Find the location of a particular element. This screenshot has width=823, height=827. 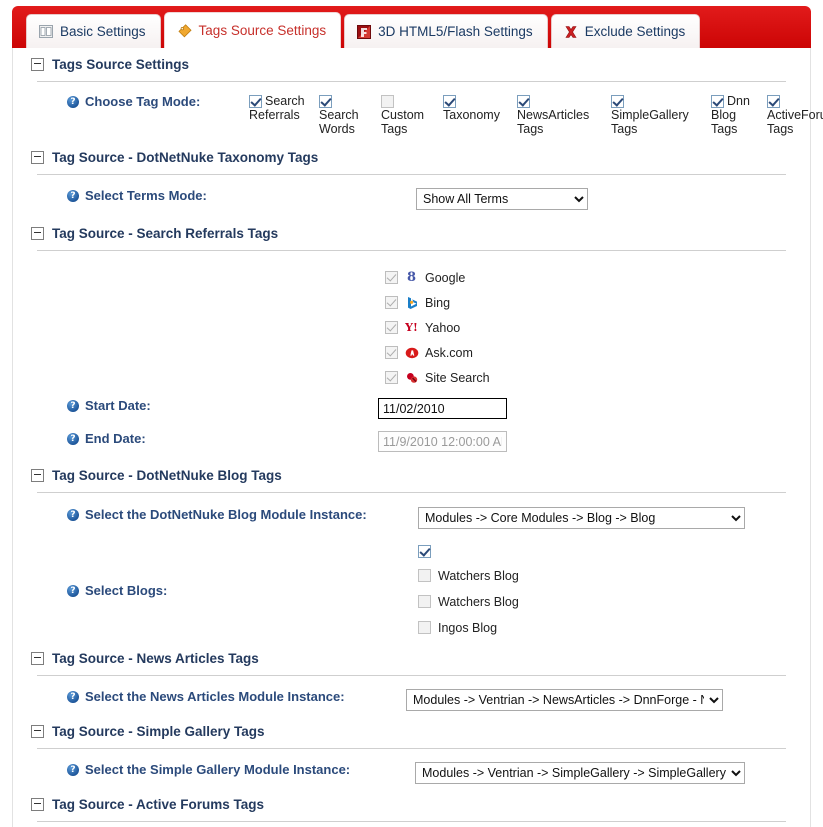

tag-mode-label: Search Words is located at coordinates (339, 122).